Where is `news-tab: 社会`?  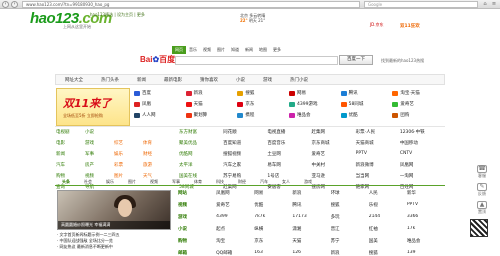
news-tab: 社会 is located at coordinates (88, 181).